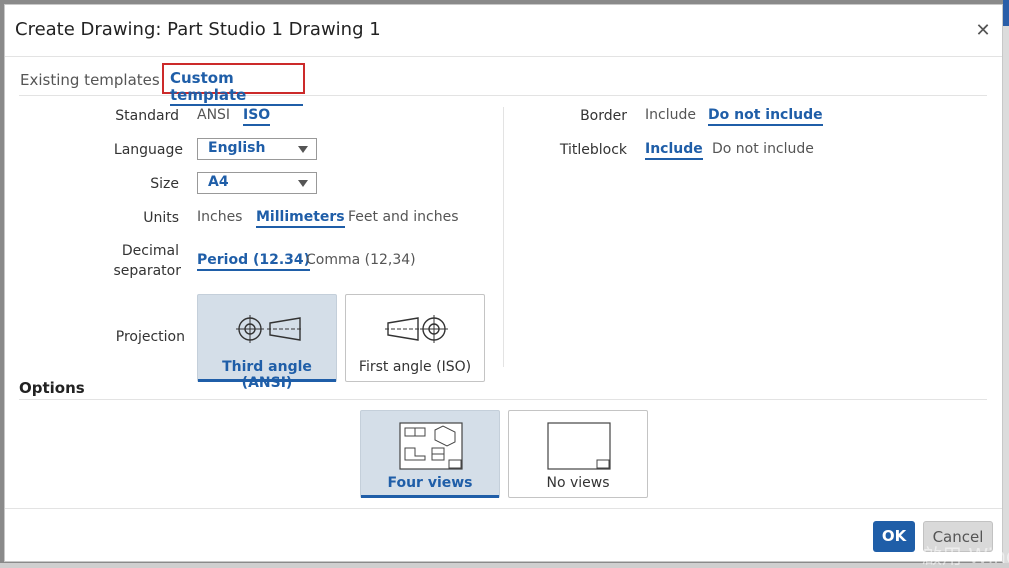  Describe the element at coordinates (503, 237) in the screenshot. I see `column-divider` at that location.